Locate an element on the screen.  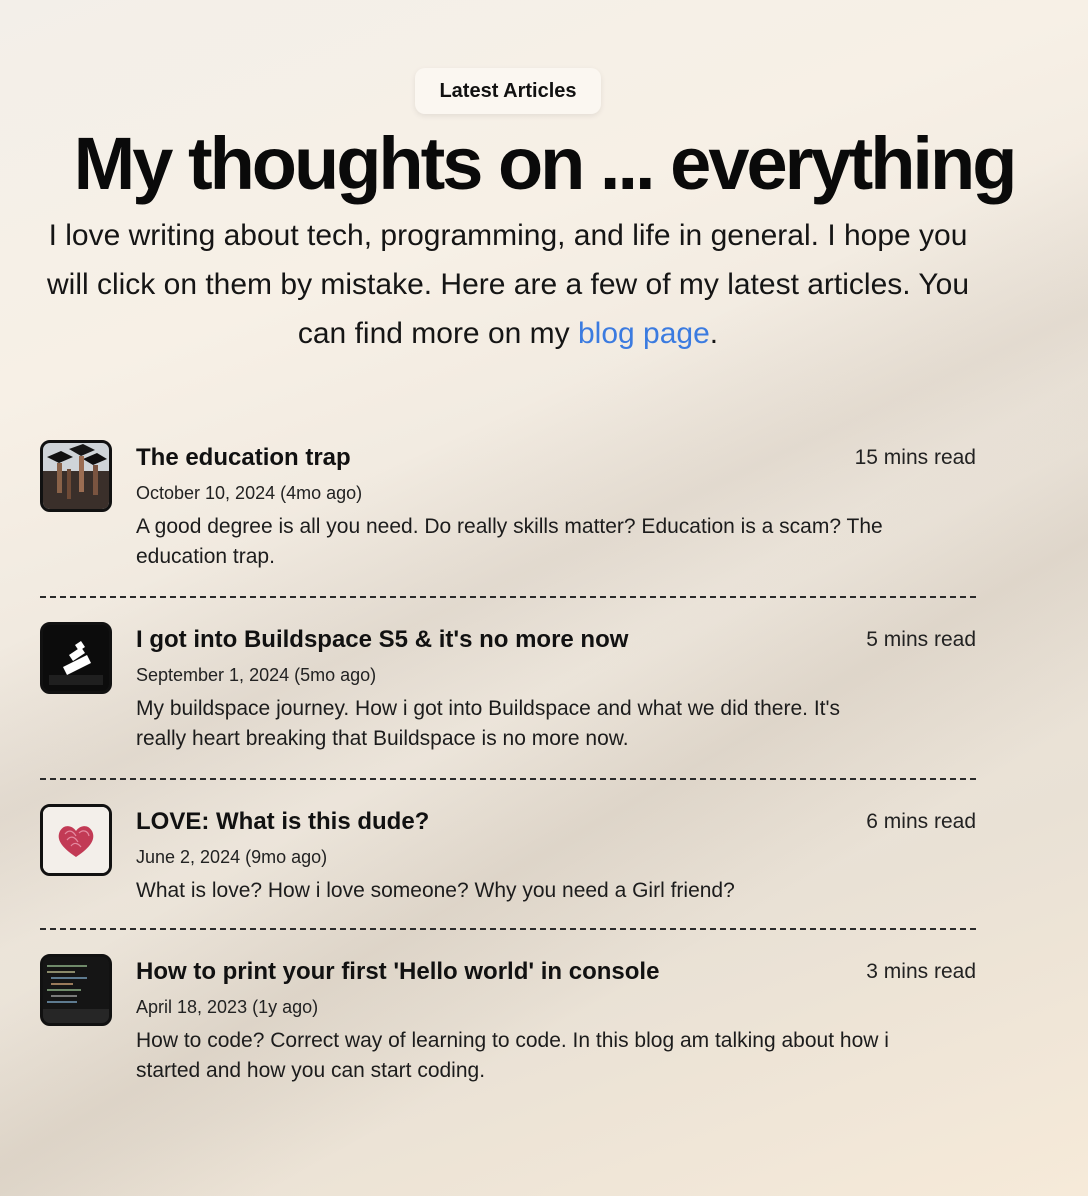
blog-page-link: blog page is located at coordinates (644, 333).